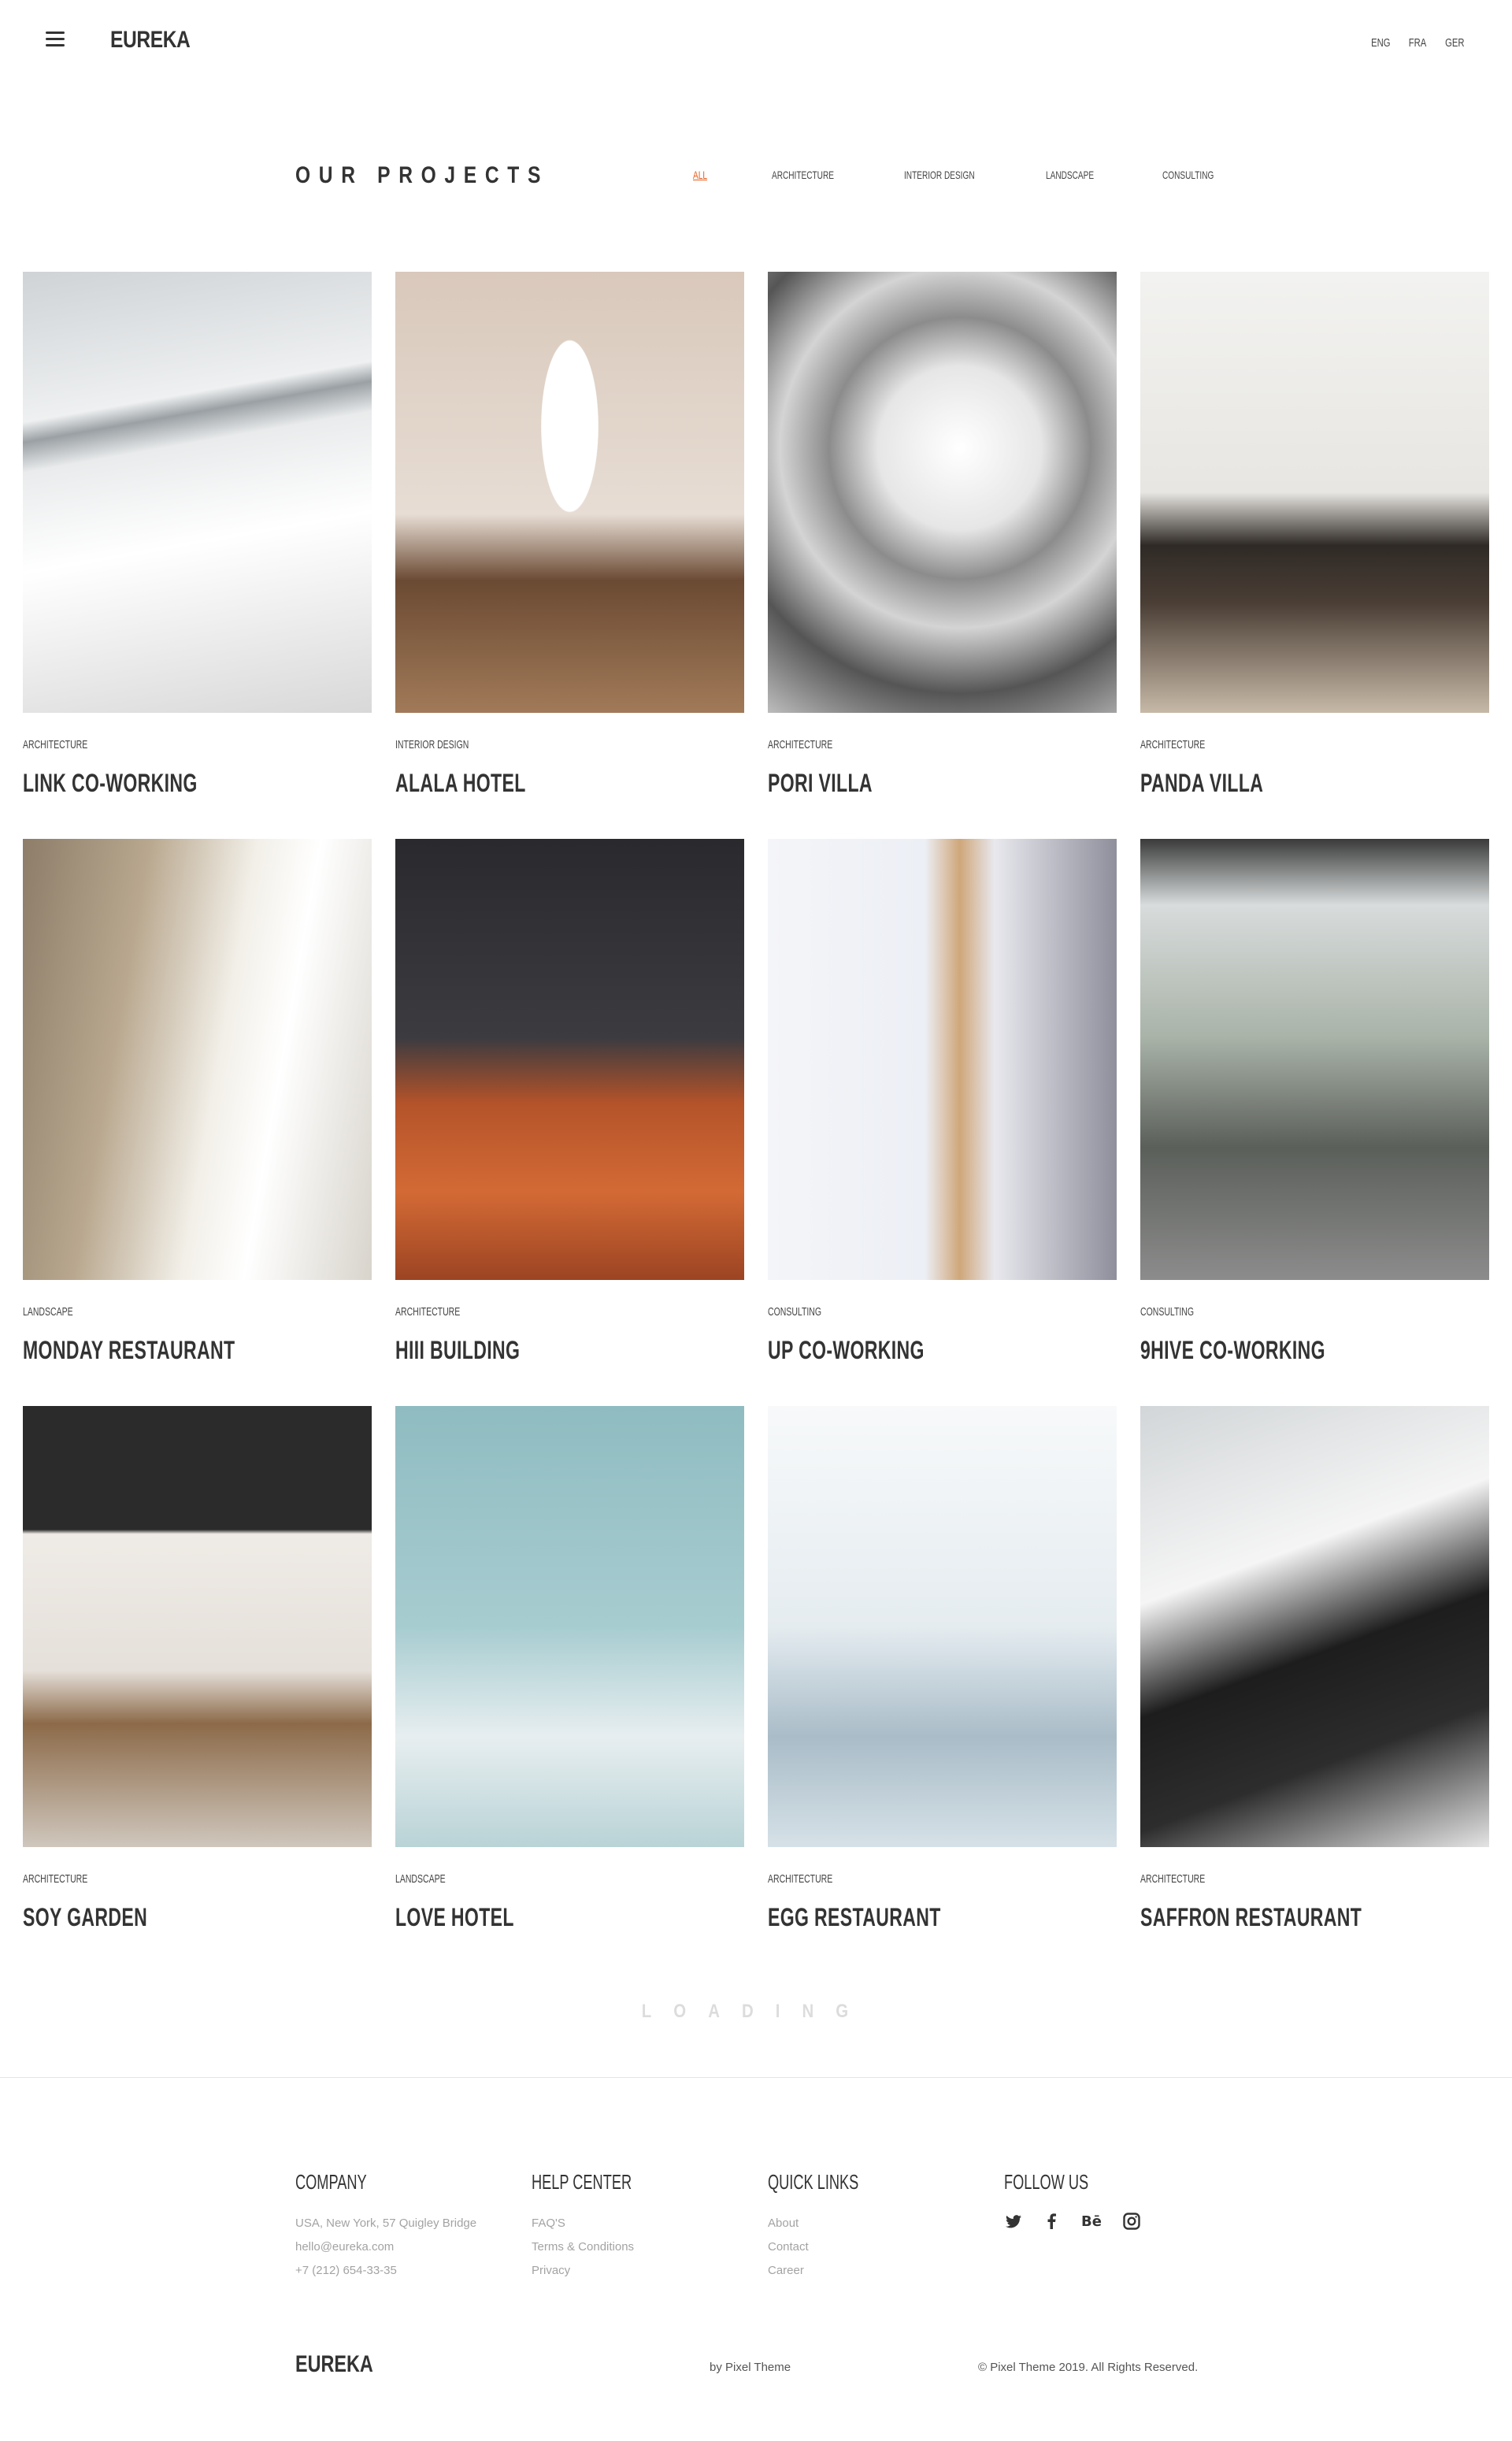  What do you see at coordinates (331, 2182) in the screenshot?
I see `footer-heading: COMPANY` at bounding box center [331, 2182].